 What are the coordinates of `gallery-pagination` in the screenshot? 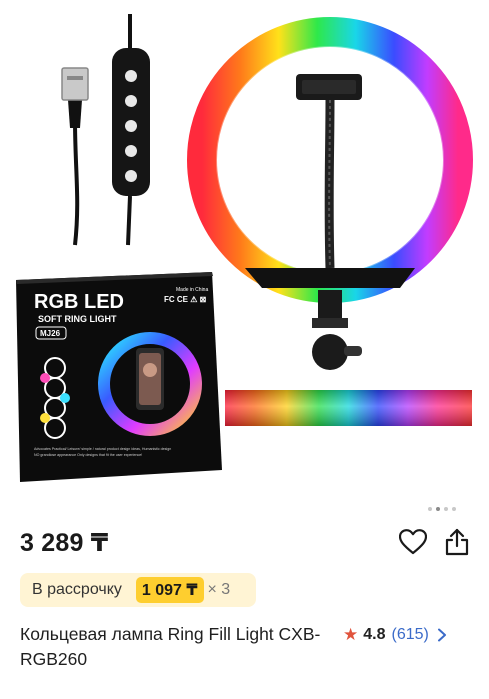 It's located at (442, 509).